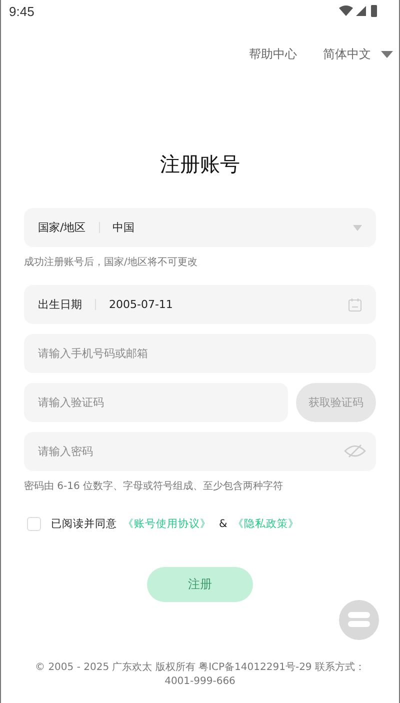 The width and height of the screenshot is (400, 703). I want to click on status-icons, so click(359, 11).